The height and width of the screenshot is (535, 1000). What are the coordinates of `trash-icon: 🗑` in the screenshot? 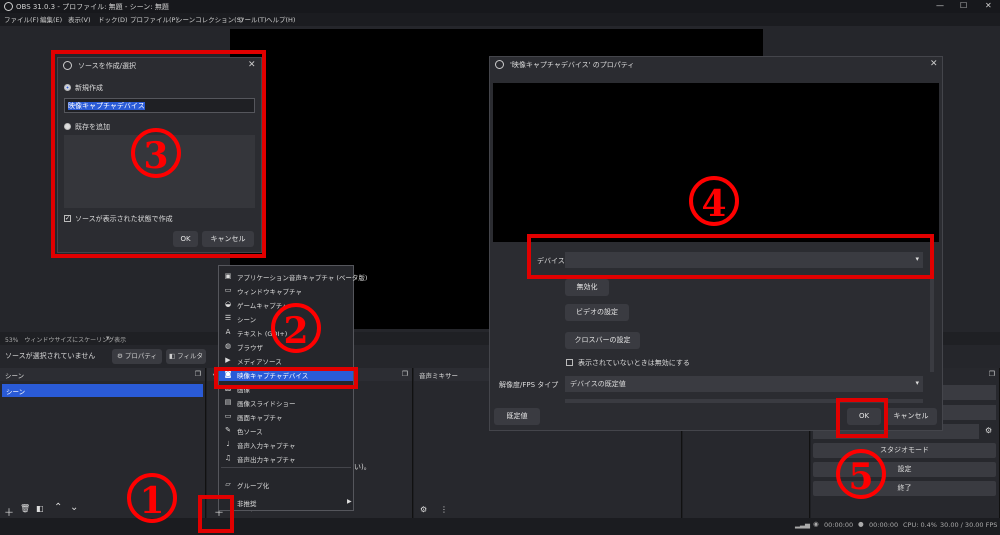 It's located at (25, 508).